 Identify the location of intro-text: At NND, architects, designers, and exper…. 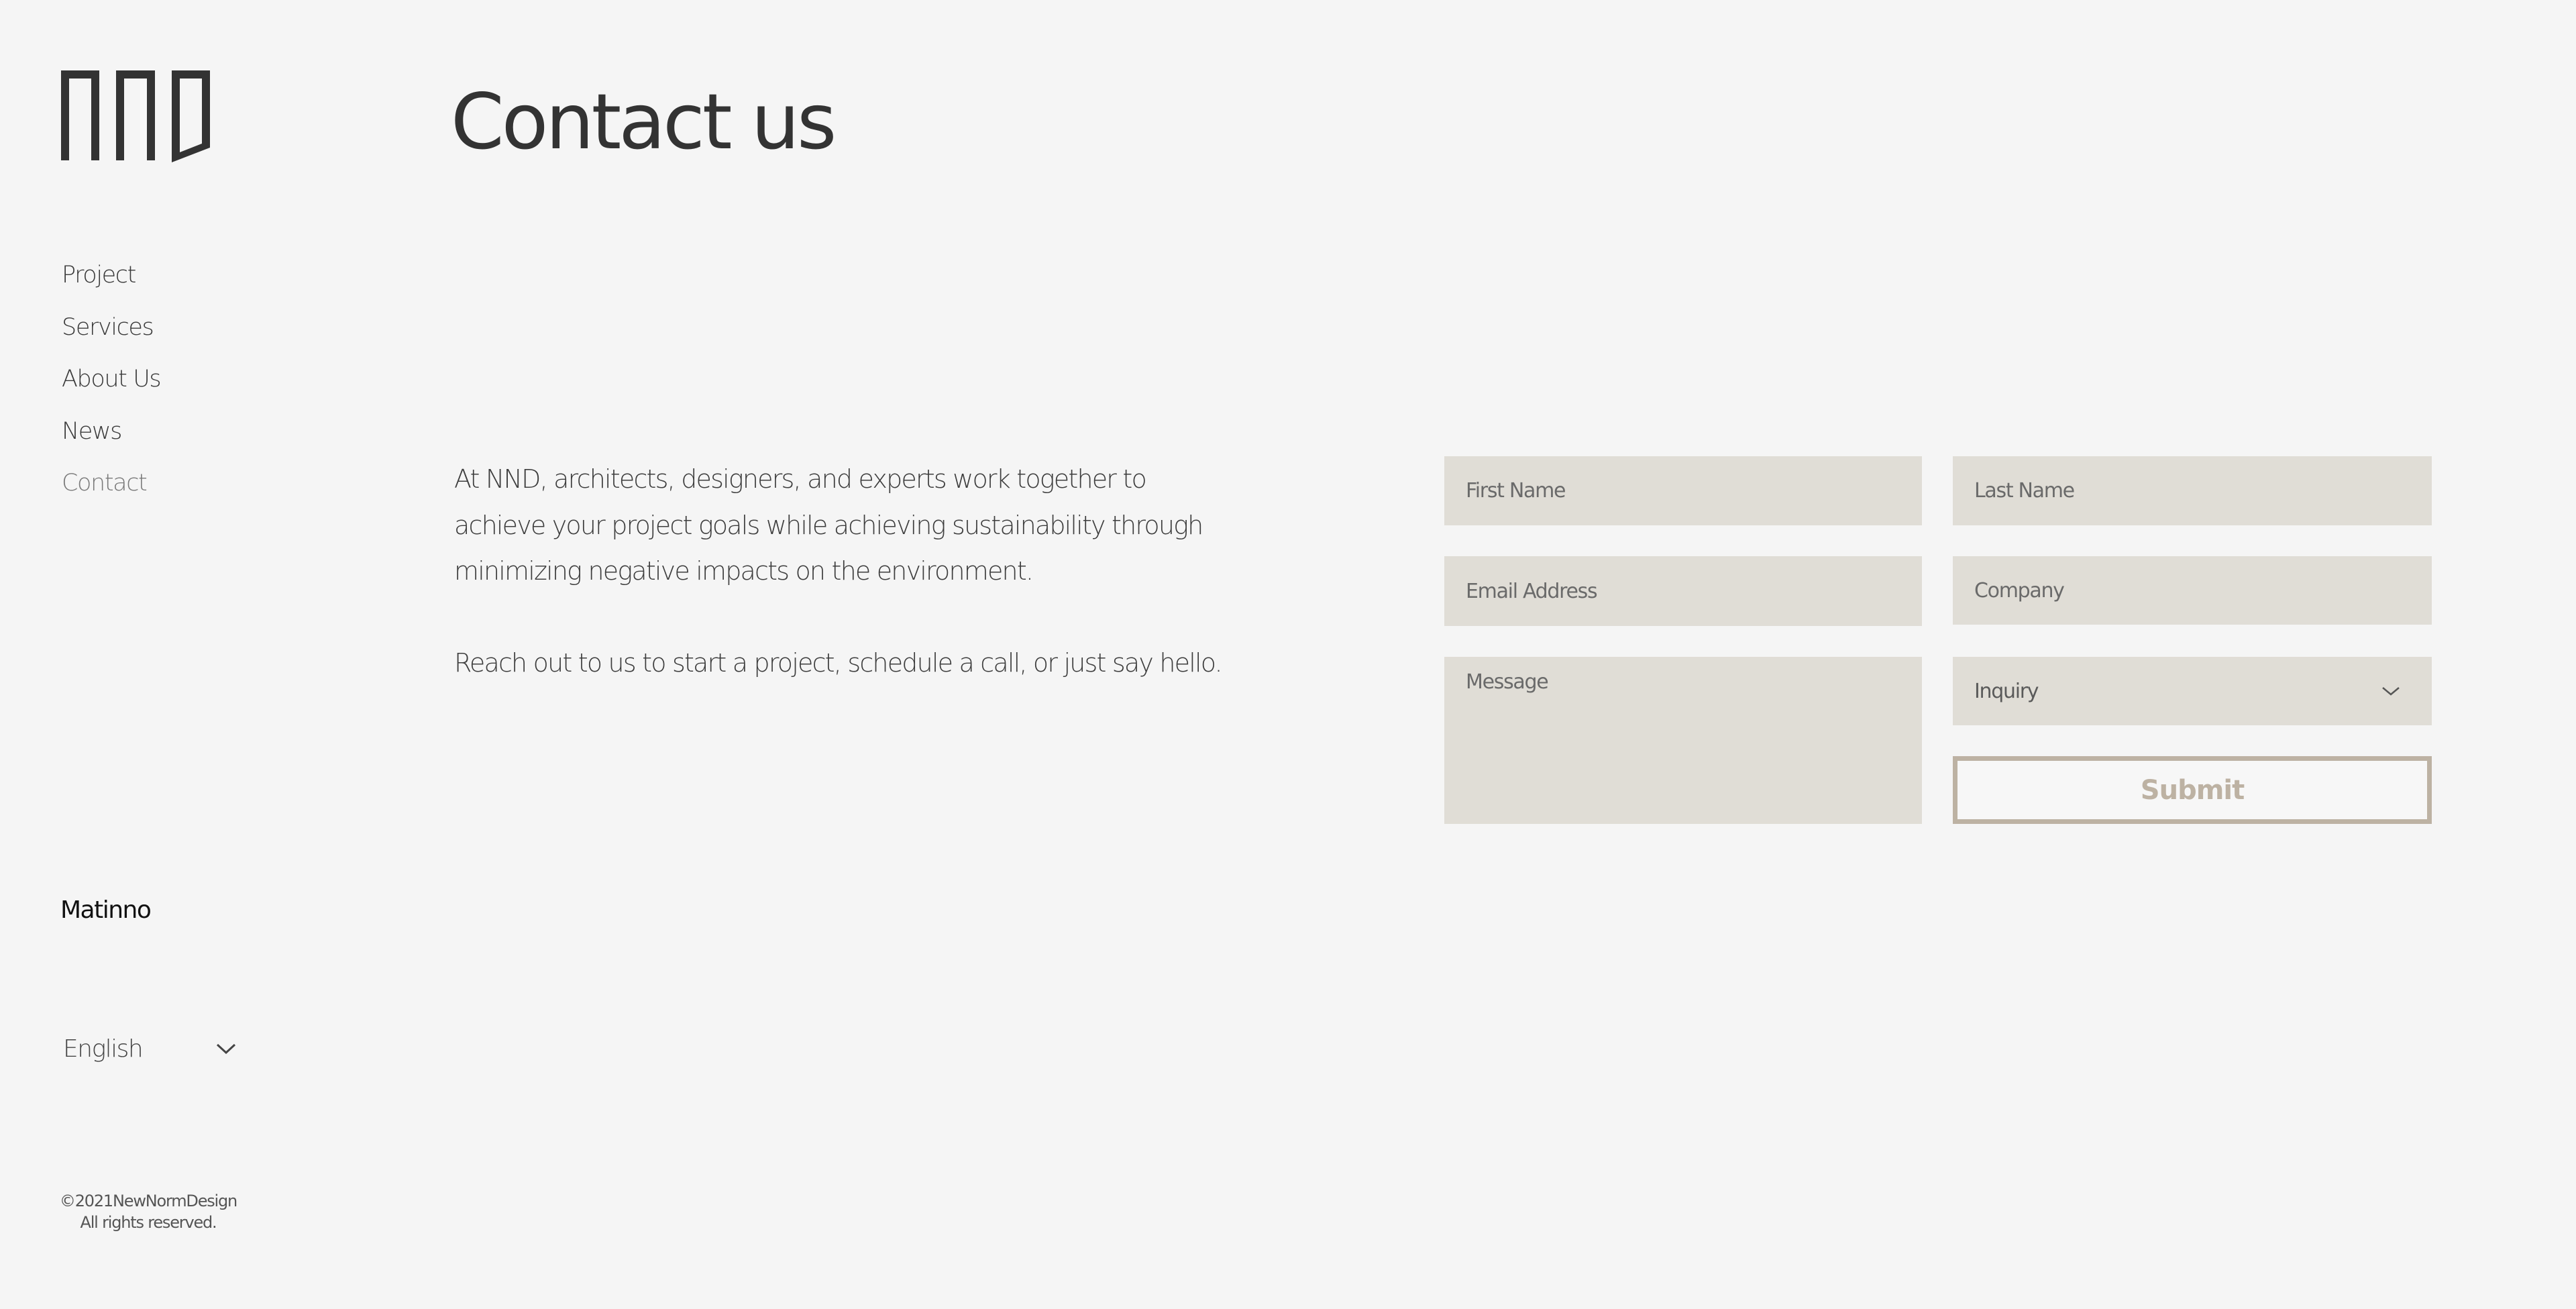
(843, 571).